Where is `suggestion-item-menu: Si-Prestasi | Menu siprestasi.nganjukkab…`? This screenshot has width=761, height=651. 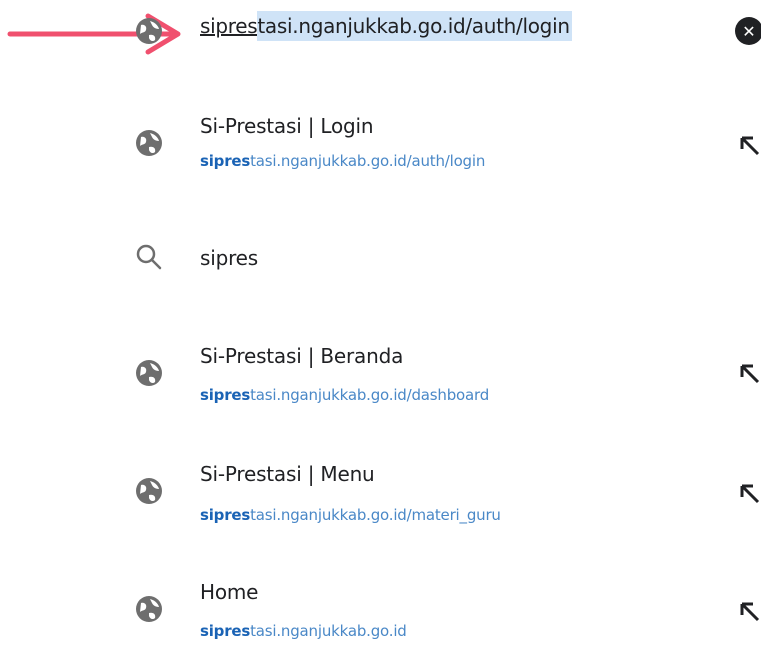 suggestion-item-menu: Si-Prestasi | Menu siprestasi.nganjukkab… is located at coordinates (380, 501).